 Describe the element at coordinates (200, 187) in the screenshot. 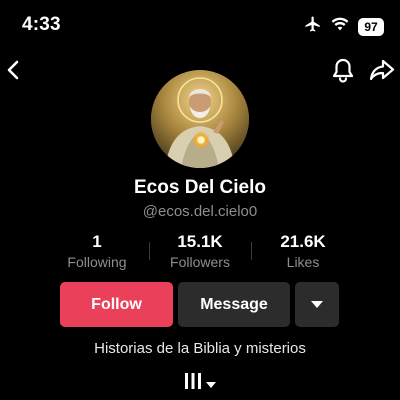

I see `profile-display-name: Ecos Del Cielo` at that location.